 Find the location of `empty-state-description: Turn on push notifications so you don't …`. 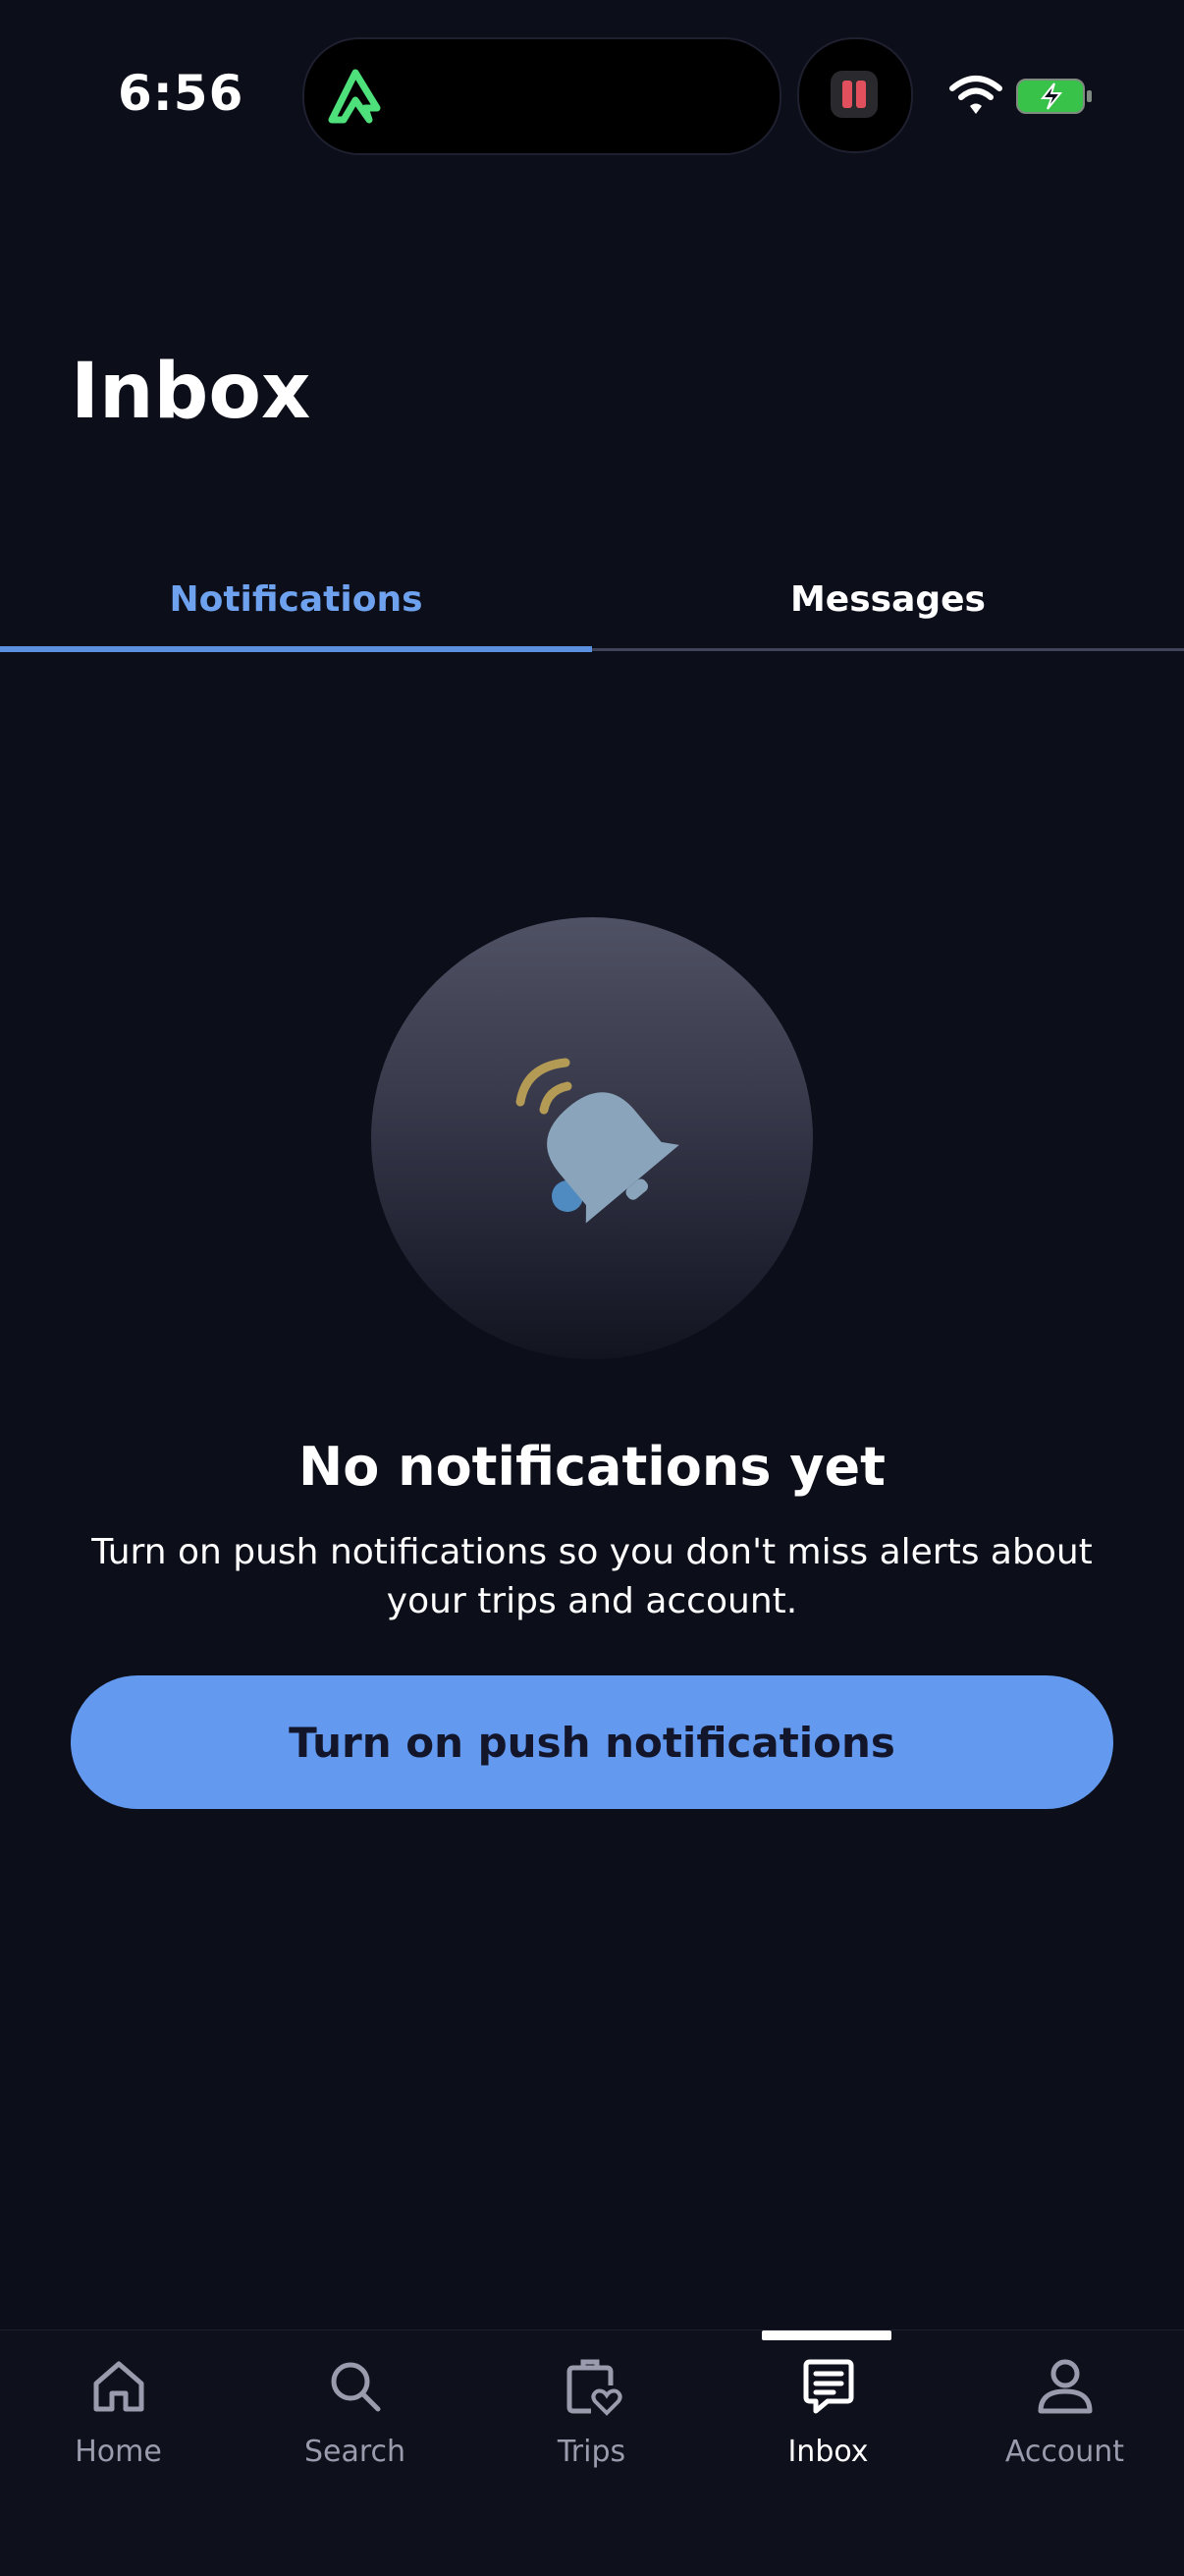

empty-state-description: Turn on push notifications so you don't … is located at coordinates (592, 1576).